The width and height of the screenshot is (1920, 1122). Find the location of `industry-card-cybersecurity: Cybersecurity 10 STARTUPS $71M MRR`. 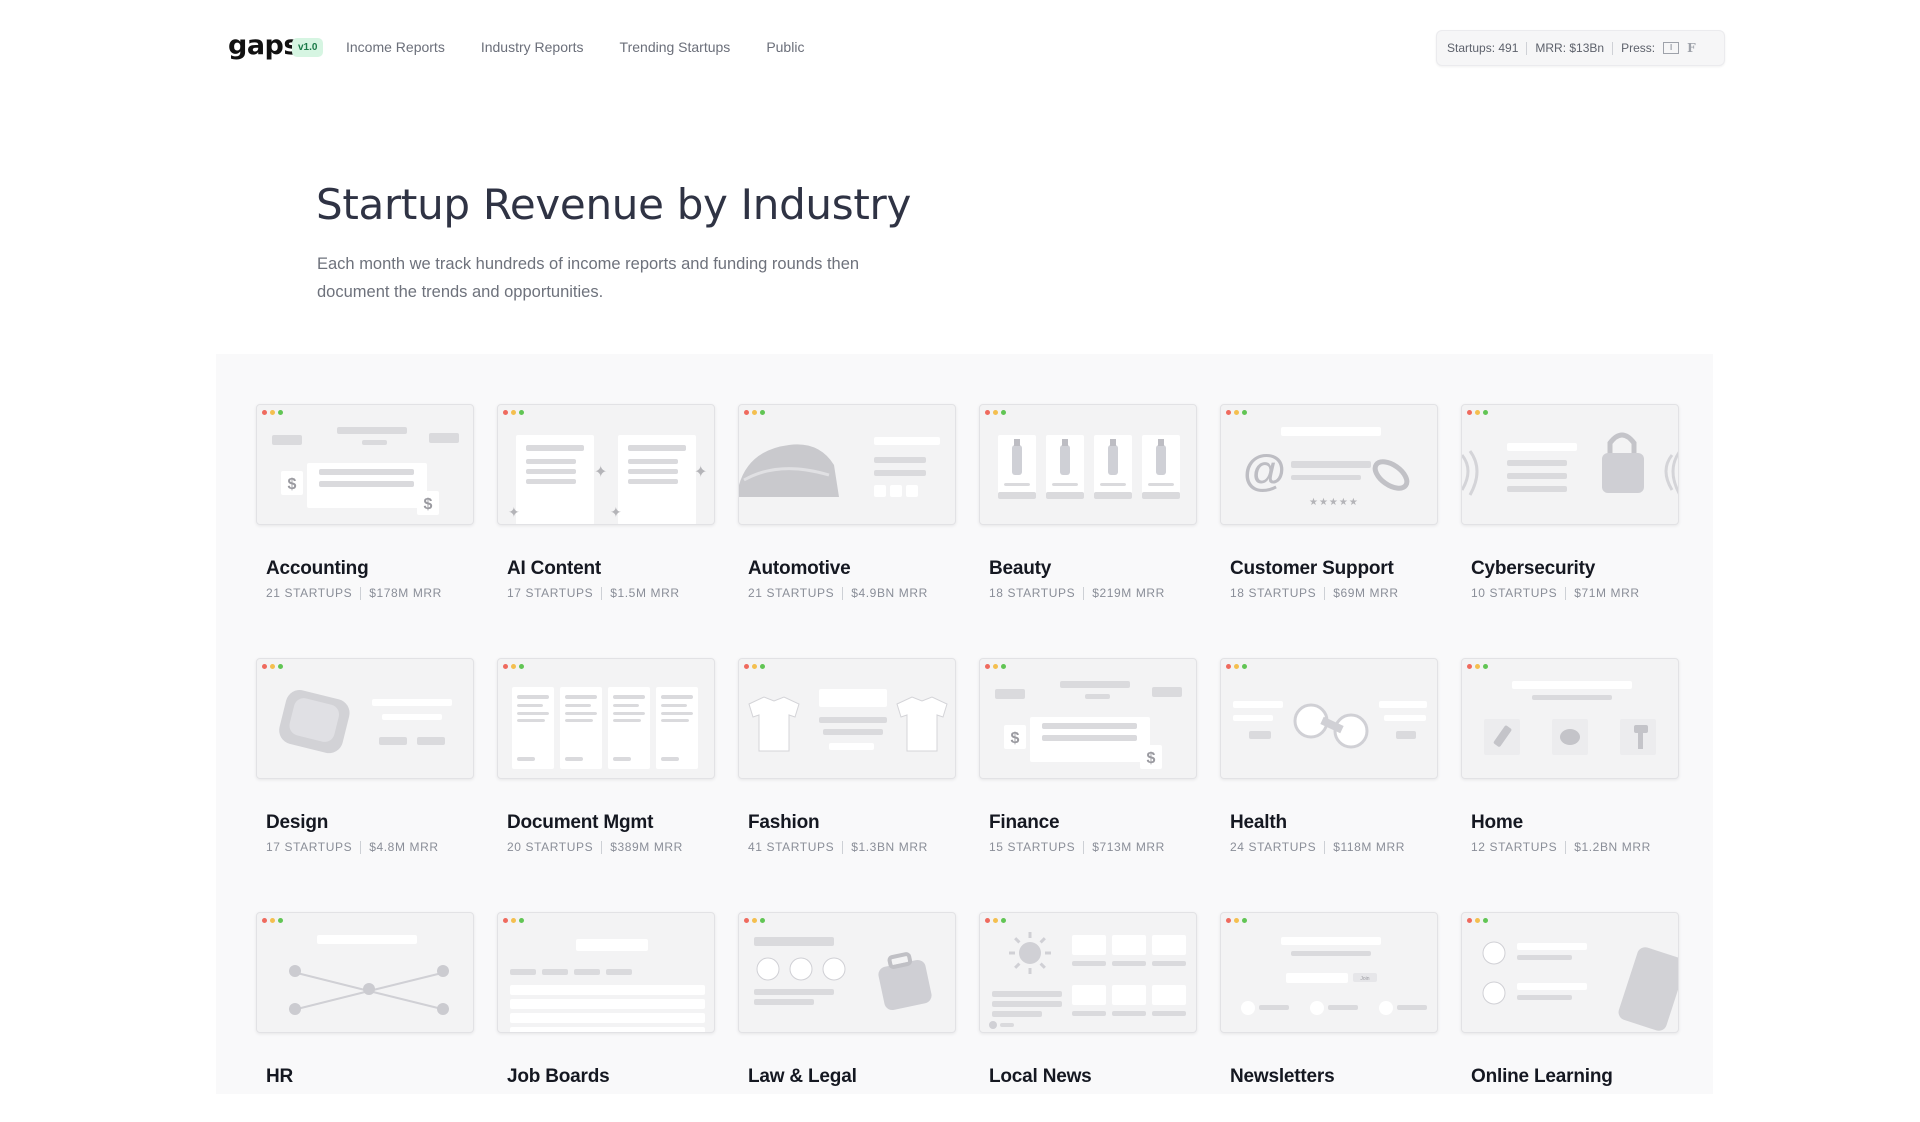

industry-card-cybersecurity: Cybersecurity 10 STARTUPS $71M MRR is located at coordinates (1570, 509).